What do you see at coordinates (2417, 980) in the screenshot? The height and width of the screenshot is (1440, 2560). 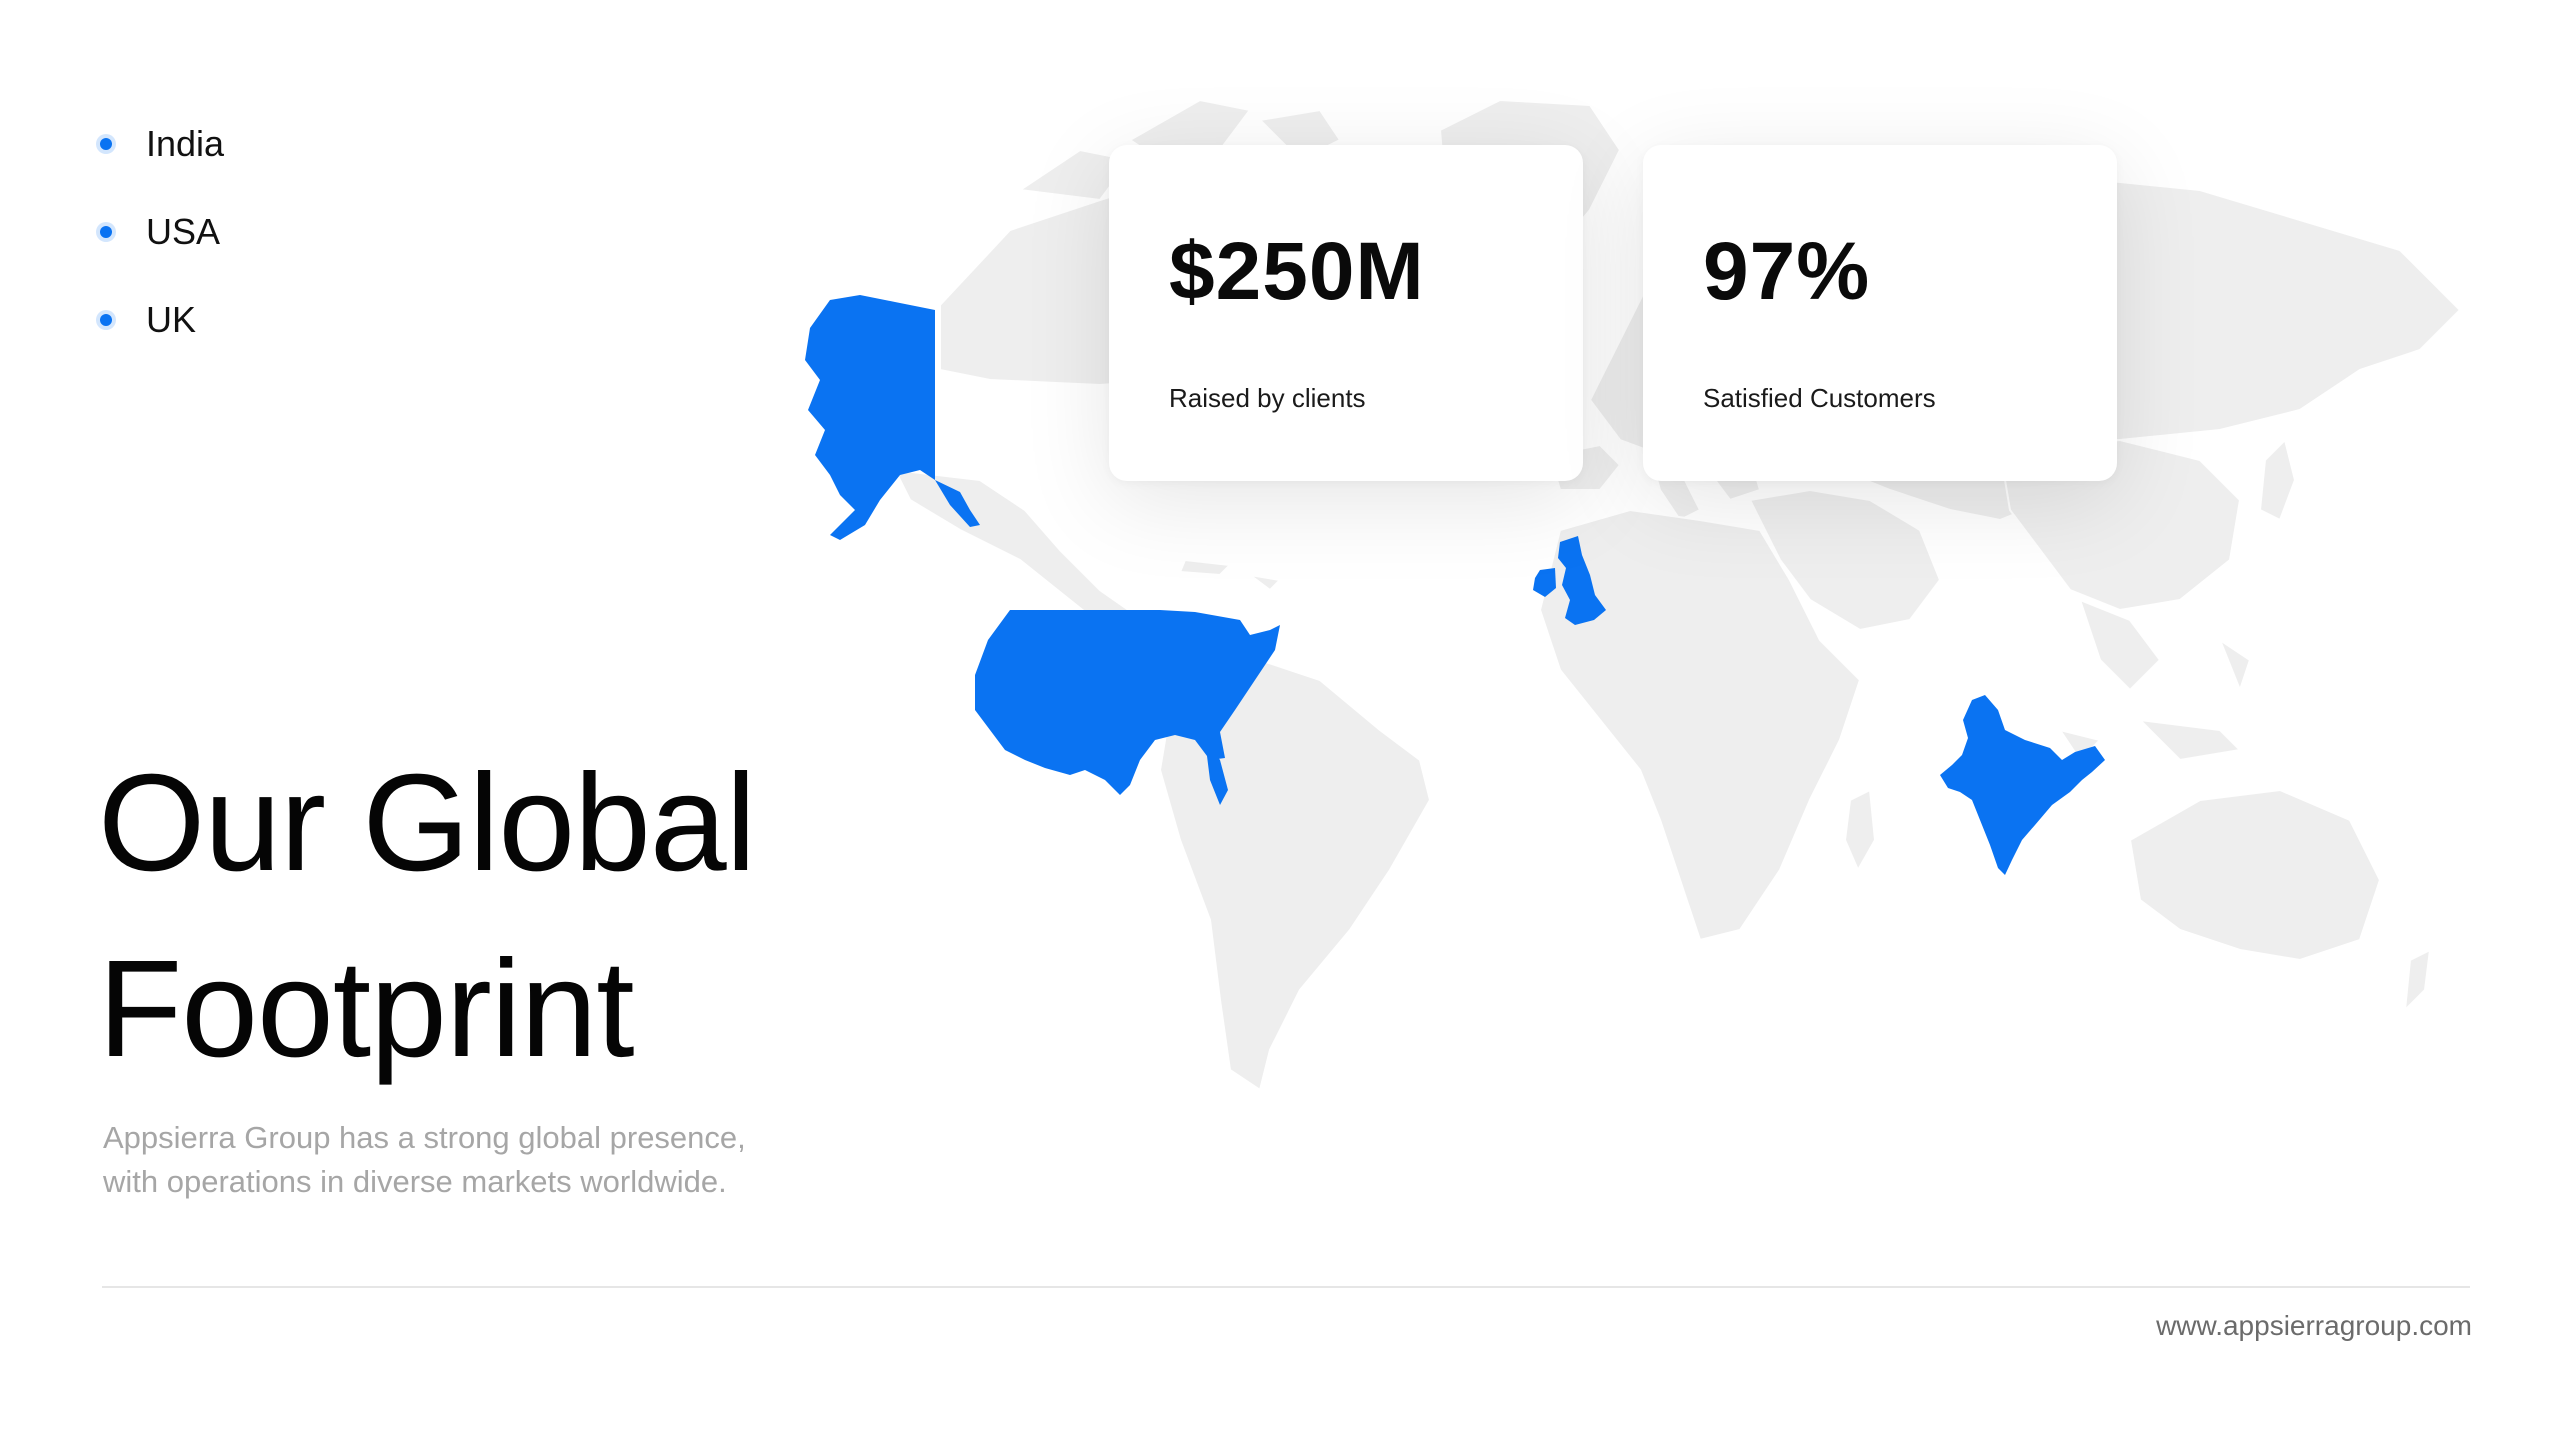 I see `map-region-new-zealand` at bounding box center [2417, 980].